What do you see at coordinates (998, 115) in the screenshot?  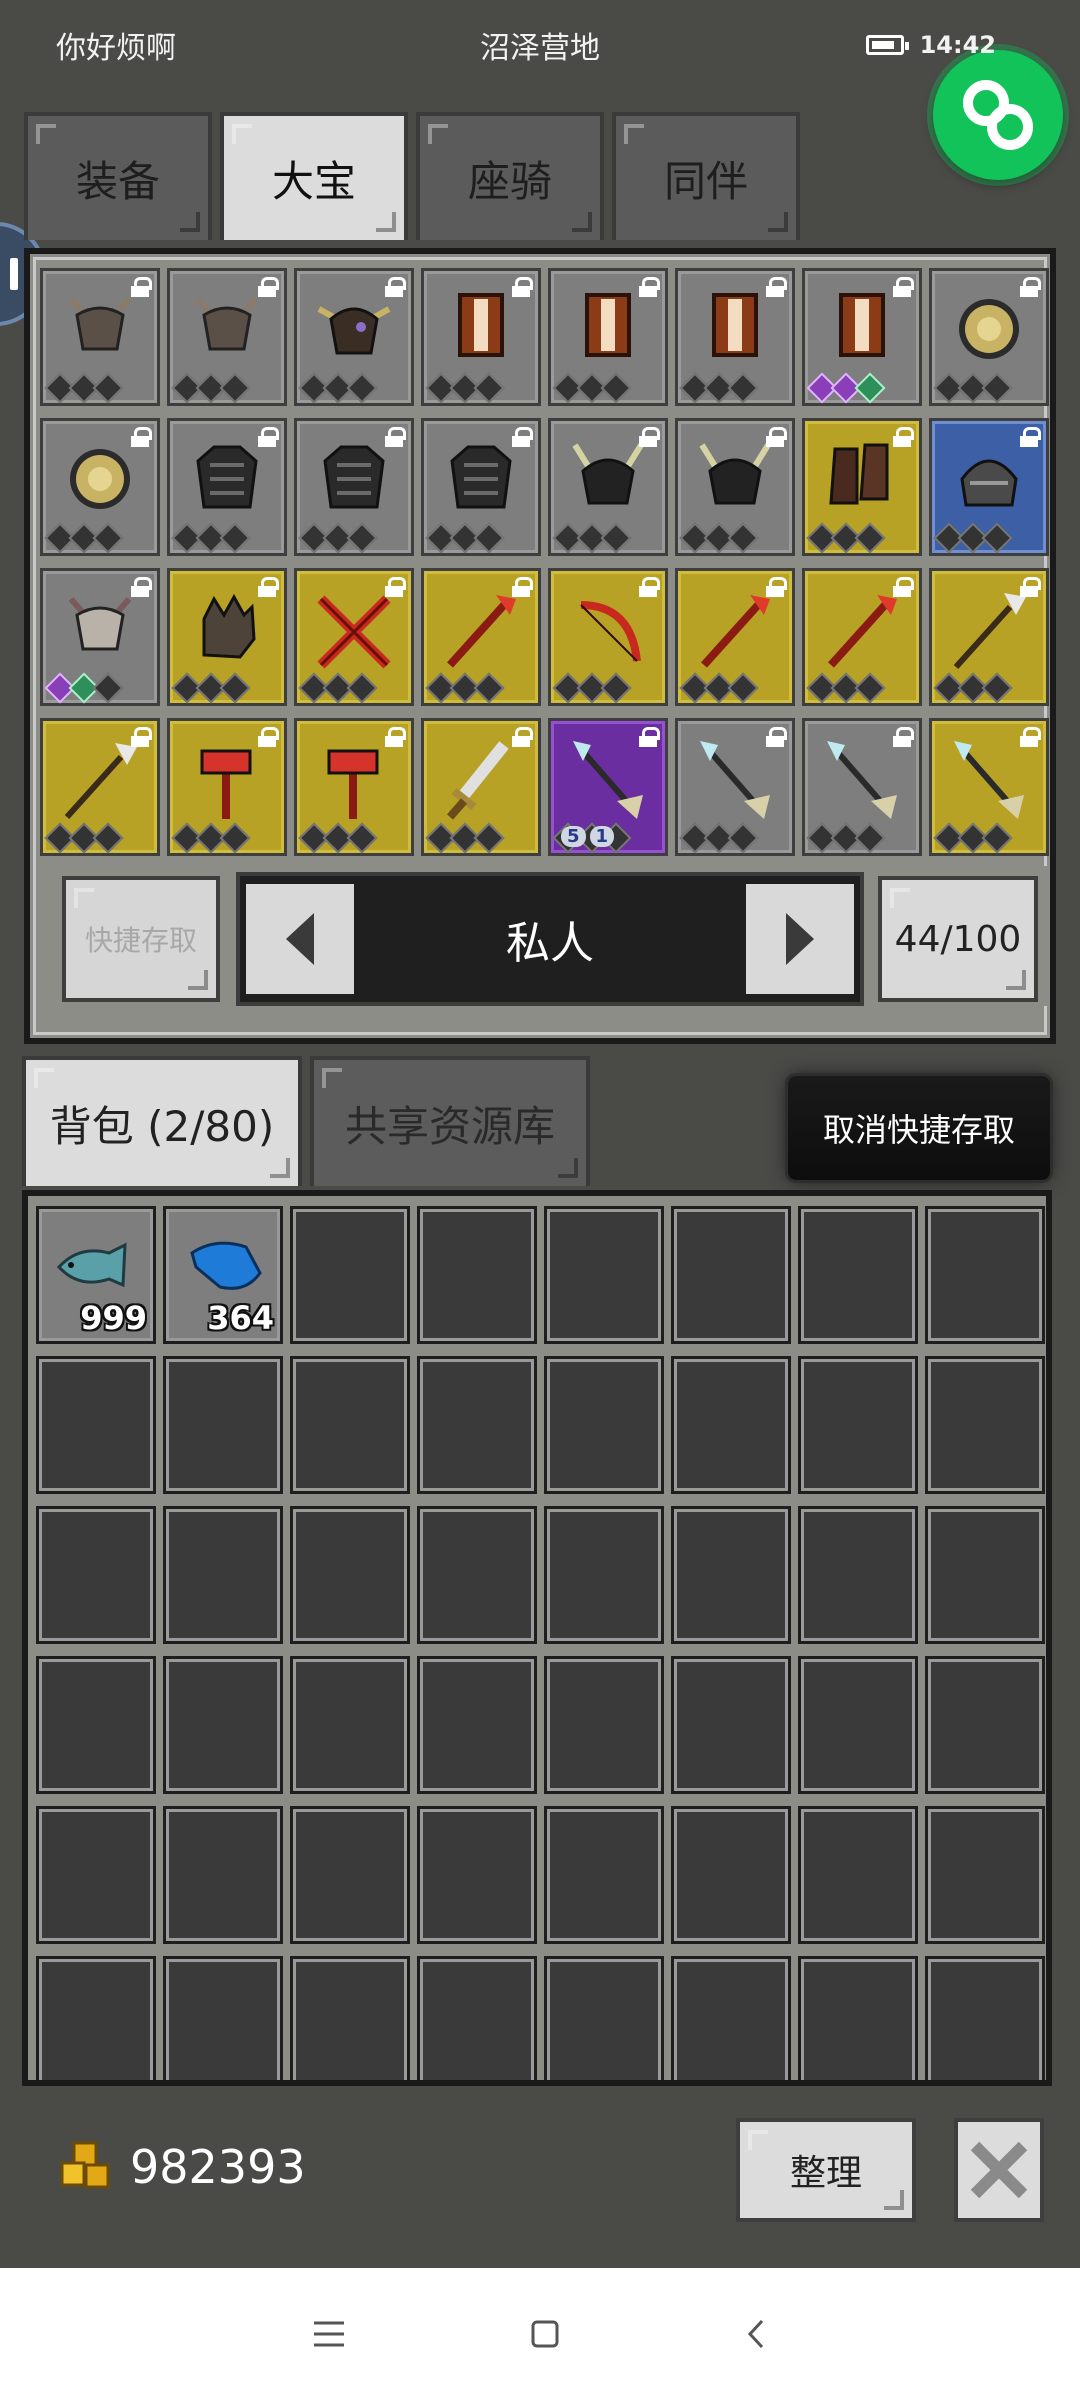 I see `floating-assistant-button` at bounding box center [998, 115].